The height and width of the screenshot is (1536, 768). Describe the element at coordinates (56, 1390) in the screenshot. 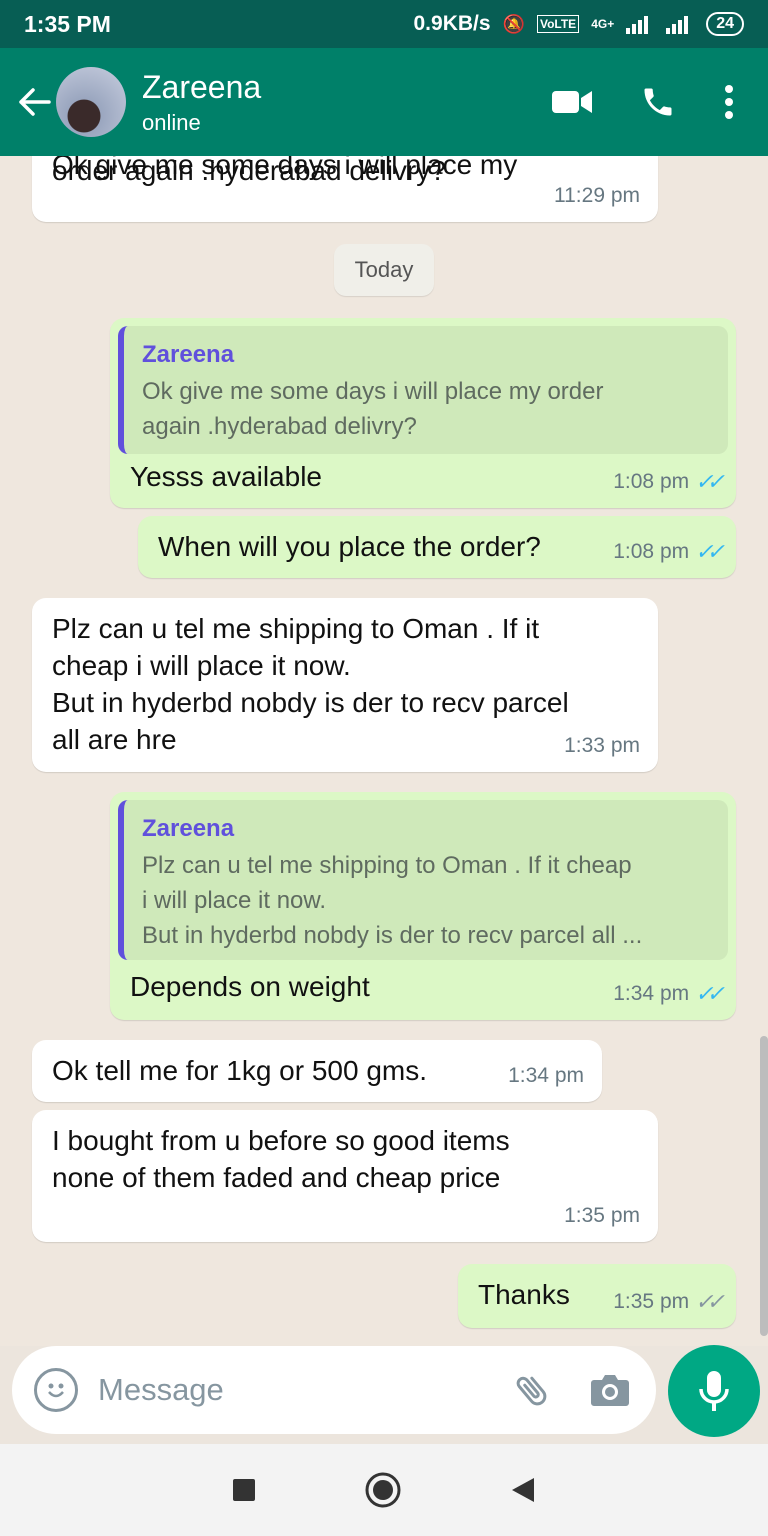

I see `emoji-icon` at that location.